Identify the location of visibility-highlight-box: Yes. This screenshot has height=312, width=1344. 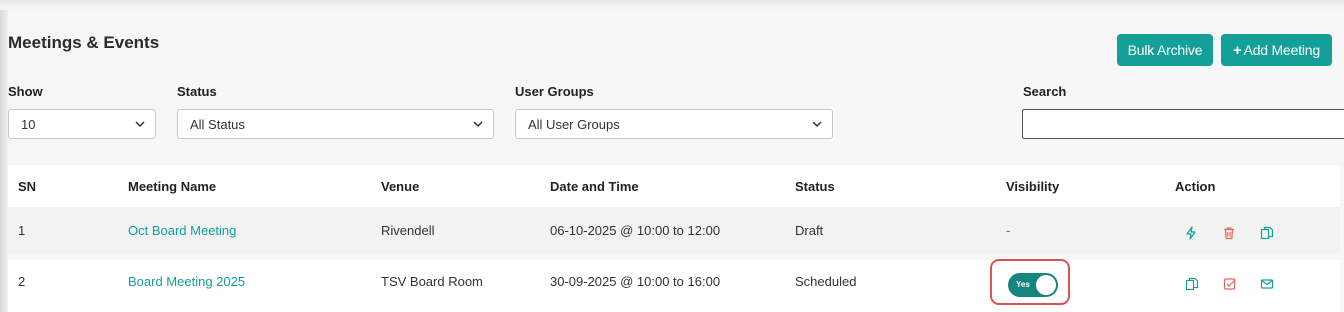
(1030, 282).